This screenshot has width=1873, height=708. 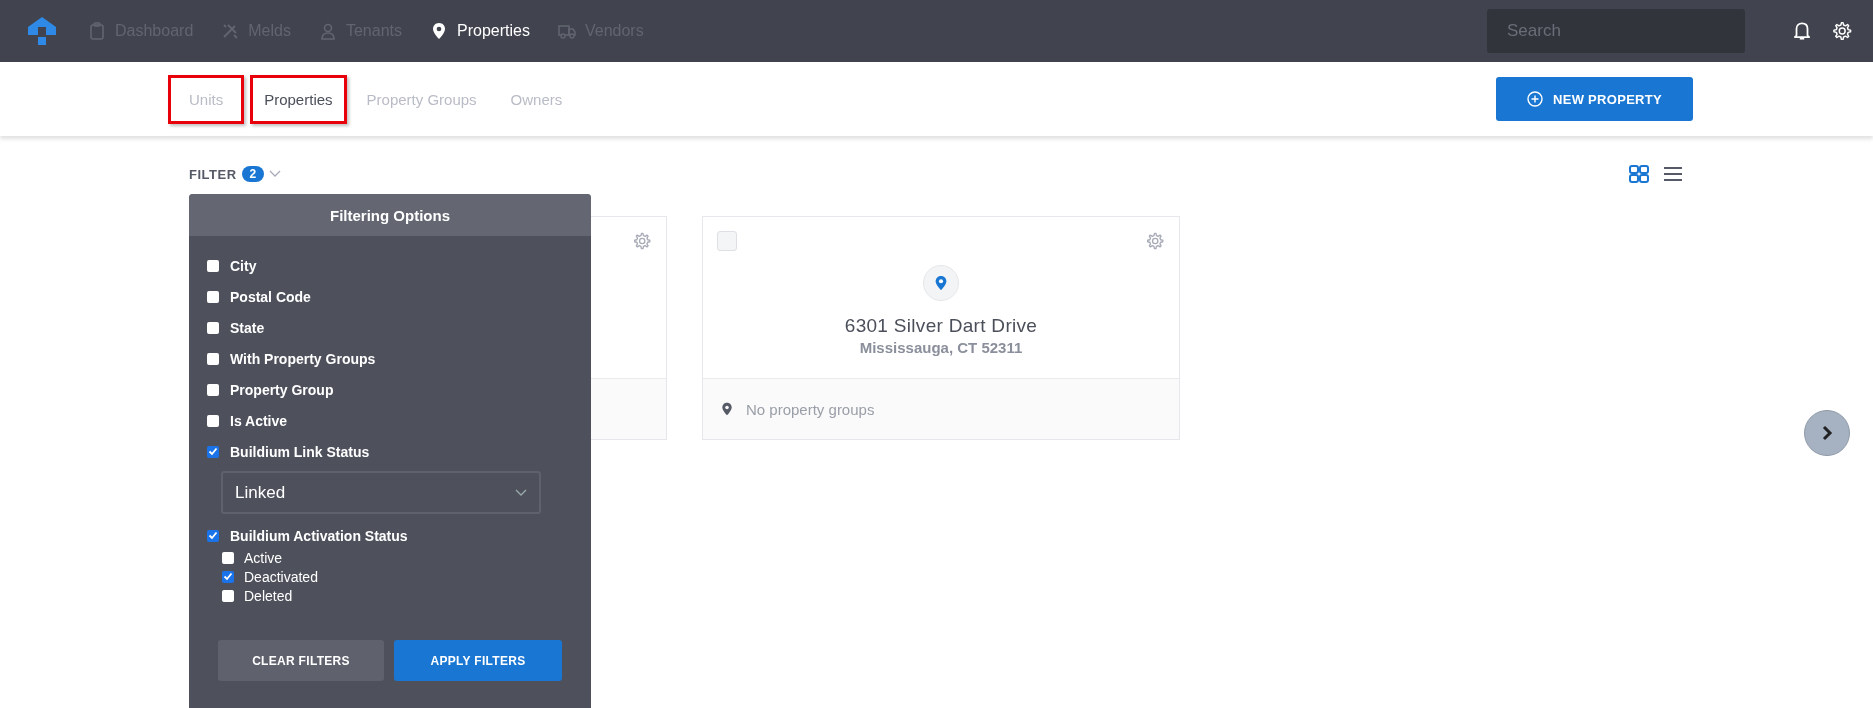 I want to click on person-icon, so click(x=327, y=31).